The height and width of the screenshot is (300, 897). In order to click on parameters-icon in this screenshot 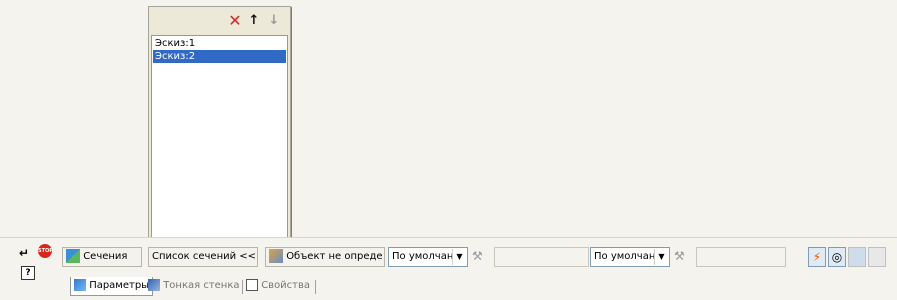, I will do `click(80, 285)`.